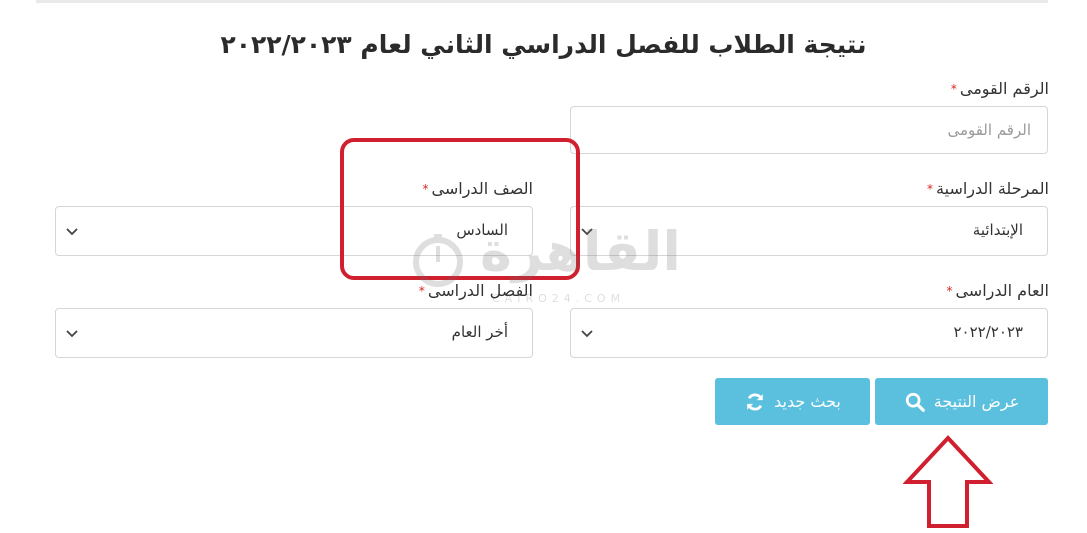 The image size is (1087, 533). I want to click on up-arrow-icon, so click(948, 481).